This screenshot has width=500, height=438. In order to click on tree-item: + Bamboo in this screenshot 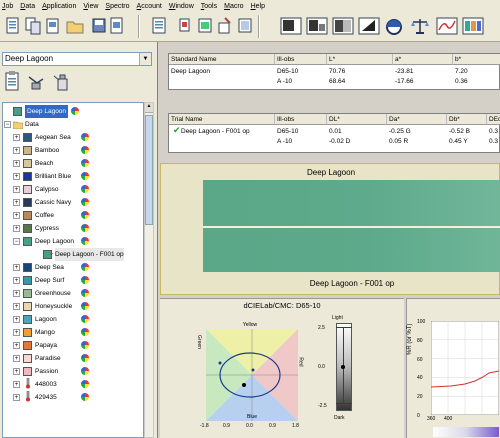, I will do `click(73, 150)`.